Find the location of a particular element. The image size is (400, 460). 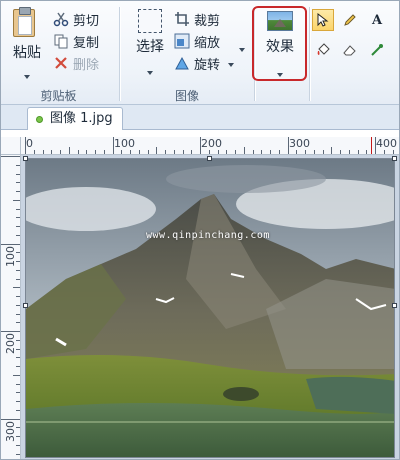

pencil-tool is located at coordinates (350, 20).